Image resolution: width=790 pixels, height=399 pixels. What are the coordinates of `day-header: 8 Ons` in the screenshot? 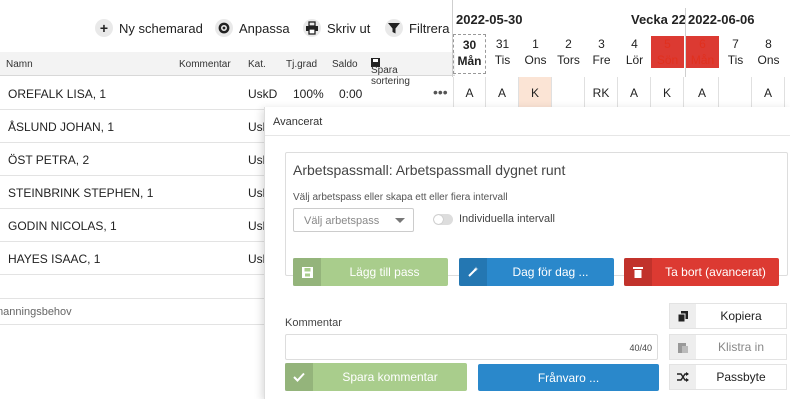 It's located at (768, 52).